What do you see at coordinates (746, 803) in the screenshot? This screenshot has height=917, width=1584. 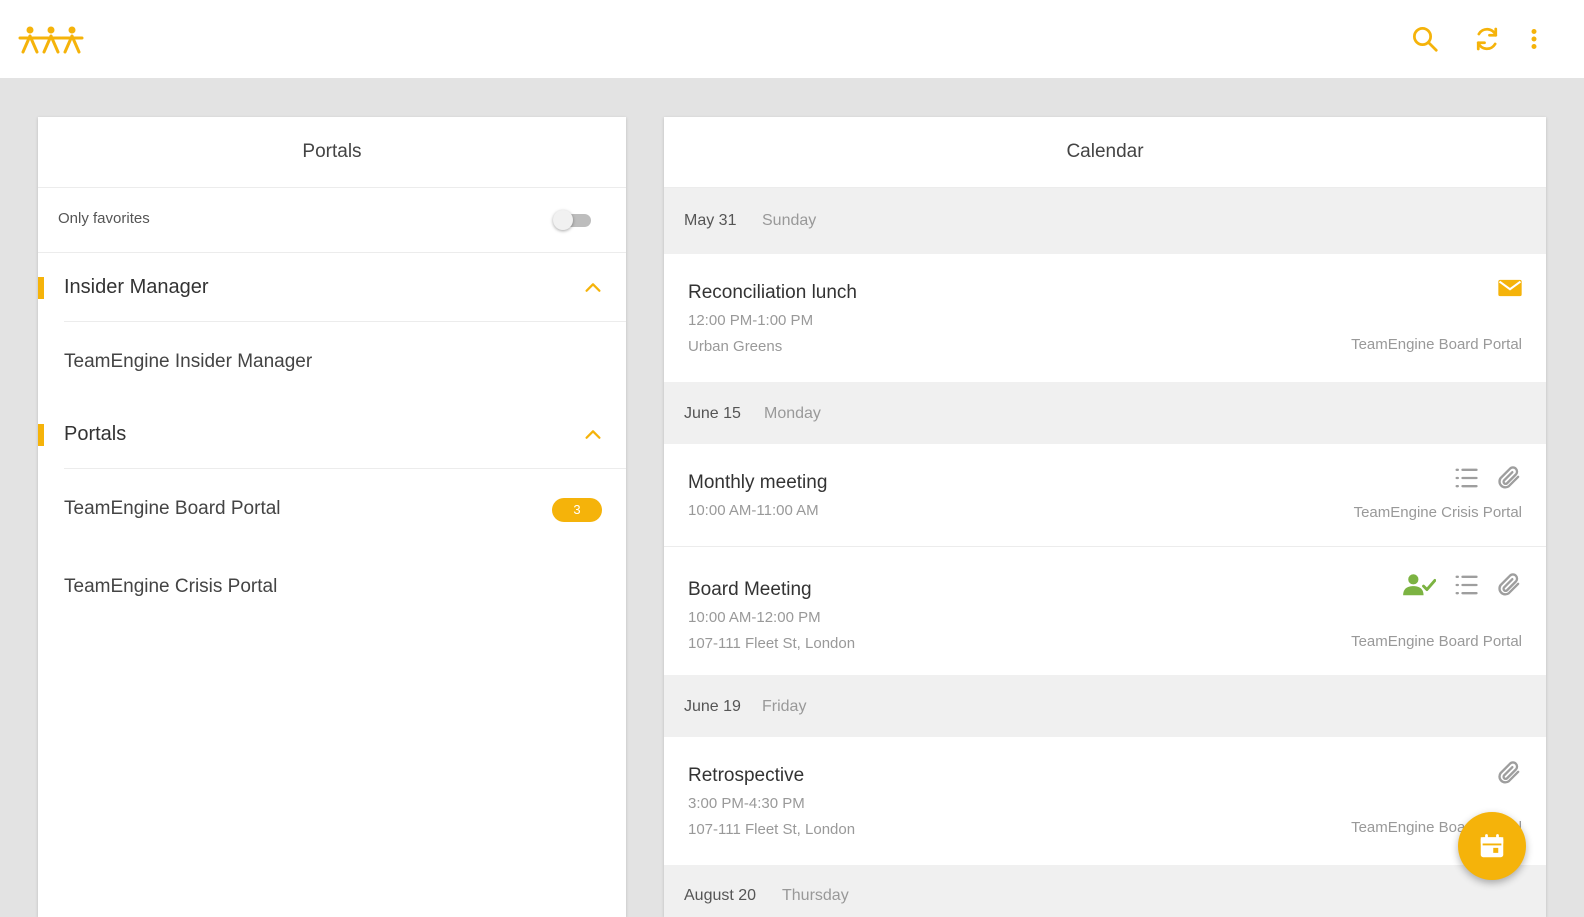 I see `event-time: 3:00 PM-4:30 PM` at bounding box center [746, 803].